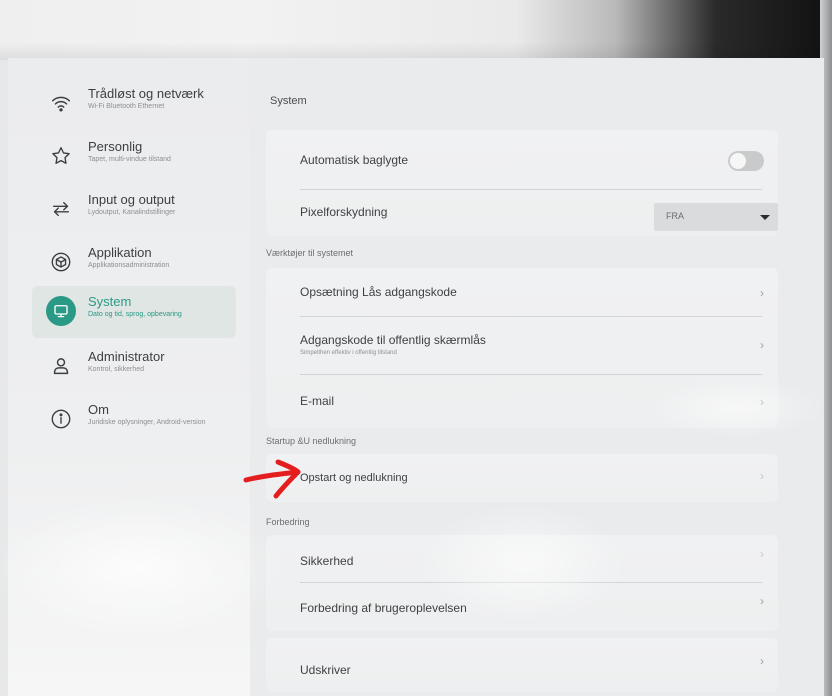 The image size is (832, 696). I want to click on security-row: Sikkerhed ›, so click(522, 558).